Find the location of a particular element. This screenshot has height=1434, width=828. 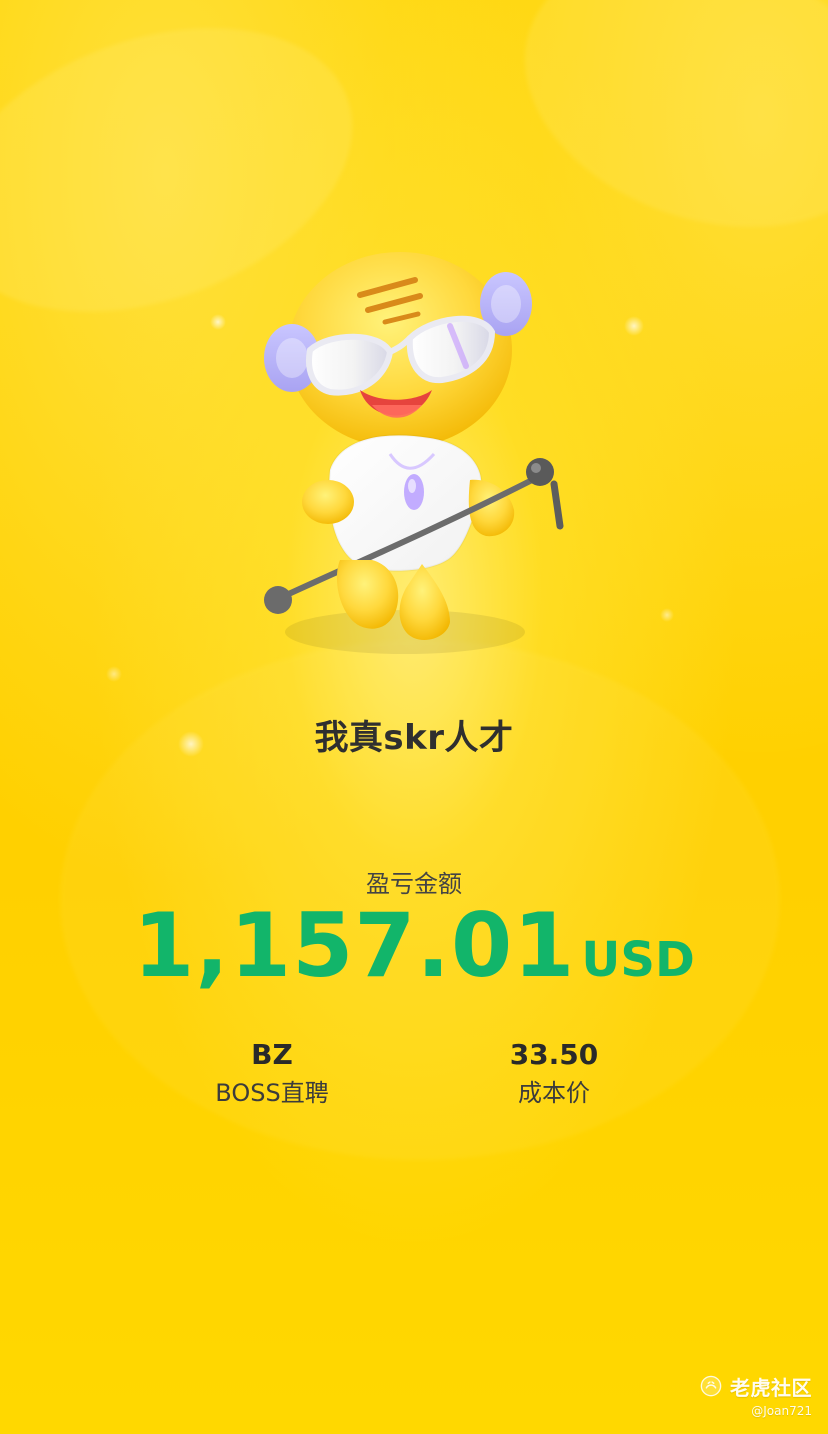

watermark-brand-row: 老虎社区 is located at coordinates (732, 1386).